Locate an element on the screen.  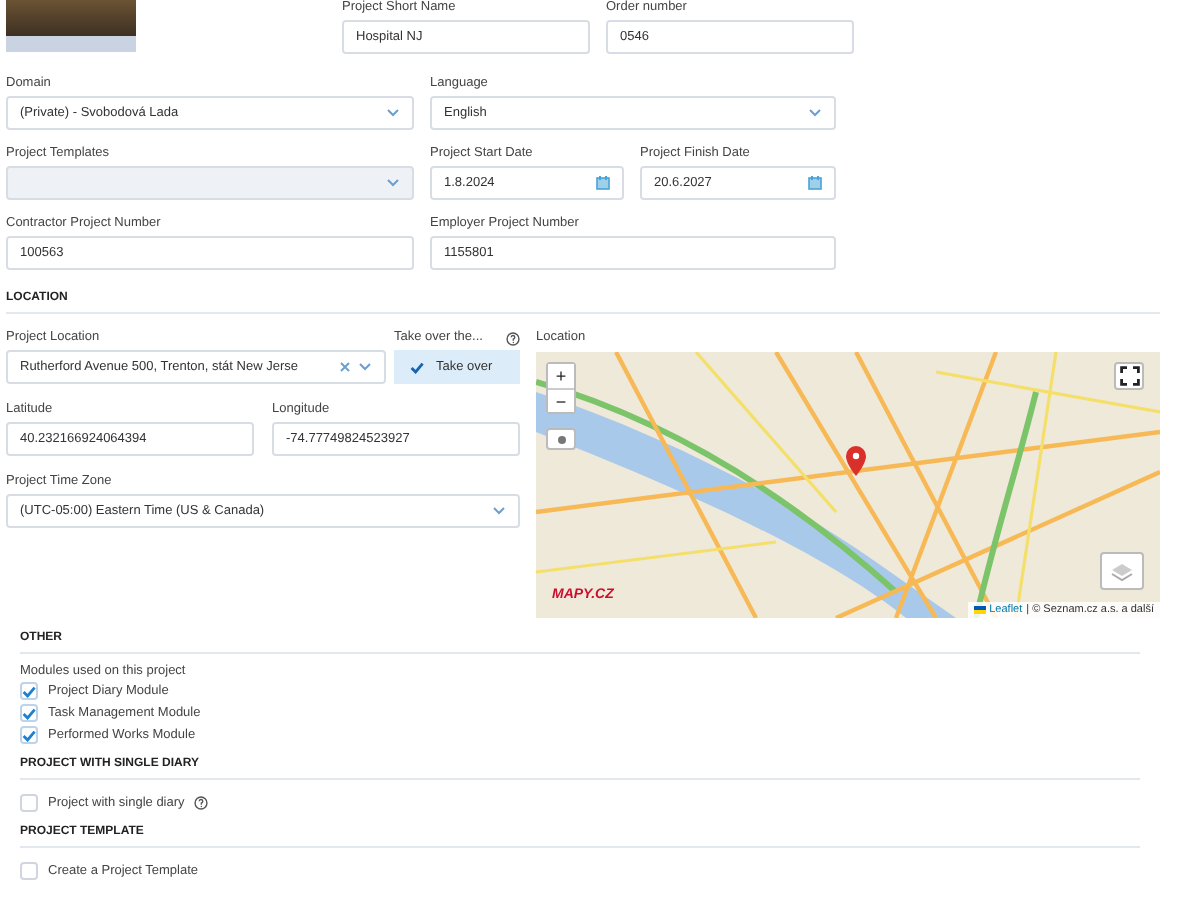
locate-button is located at coordinates (561, 439).